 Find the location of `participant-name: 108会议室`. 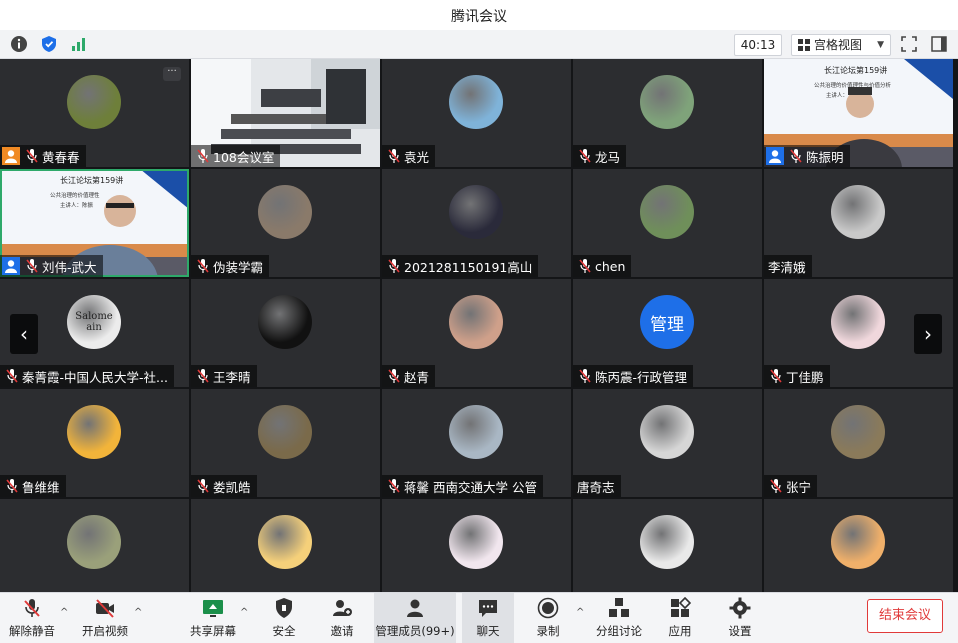

participant-name: 108会议室 is located at coordinates (244, 157).